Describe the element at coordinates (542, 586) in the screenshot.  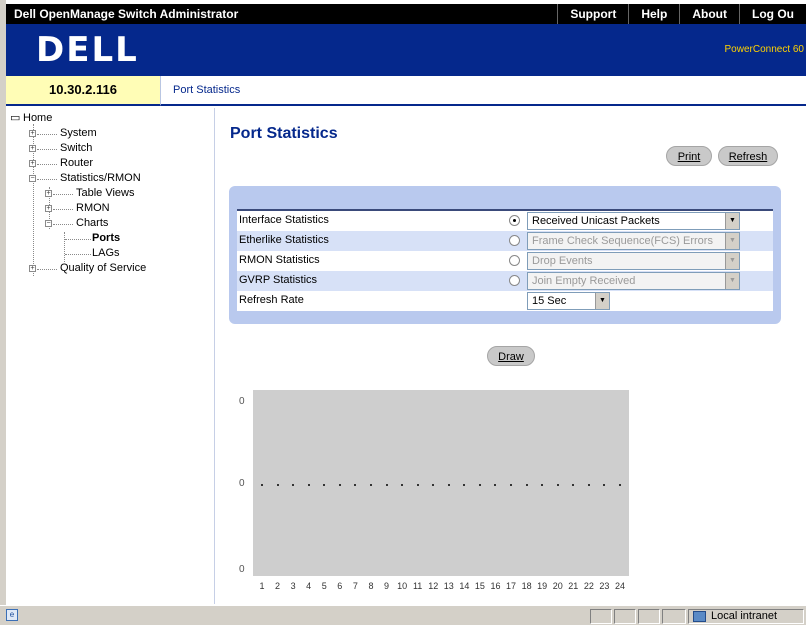
I see `x-tick-label: 19` at that location.